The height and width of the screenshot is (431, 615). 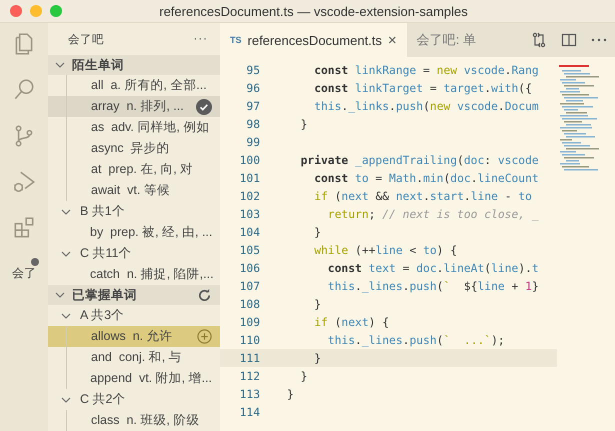 I want to click on word-item: as adv. 同样地, 例如, so click(x=134, y=127).